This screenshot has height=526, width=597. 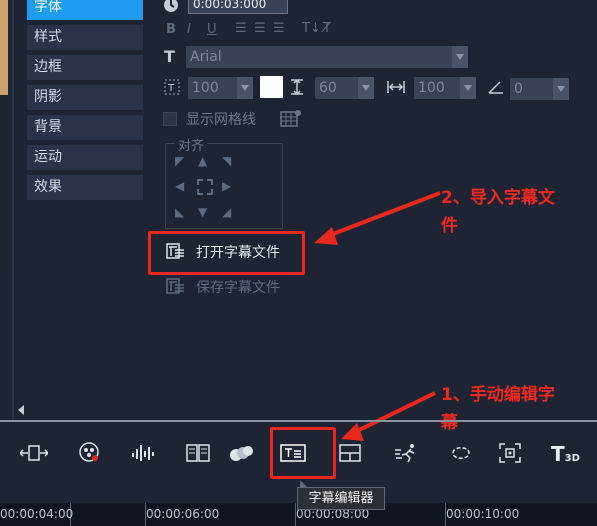 What do you see at coordinates (498, 395) in the screenshot?
I see `annotation-manual-line1: 1、手动编辑字` at bounding box center [498, 395].